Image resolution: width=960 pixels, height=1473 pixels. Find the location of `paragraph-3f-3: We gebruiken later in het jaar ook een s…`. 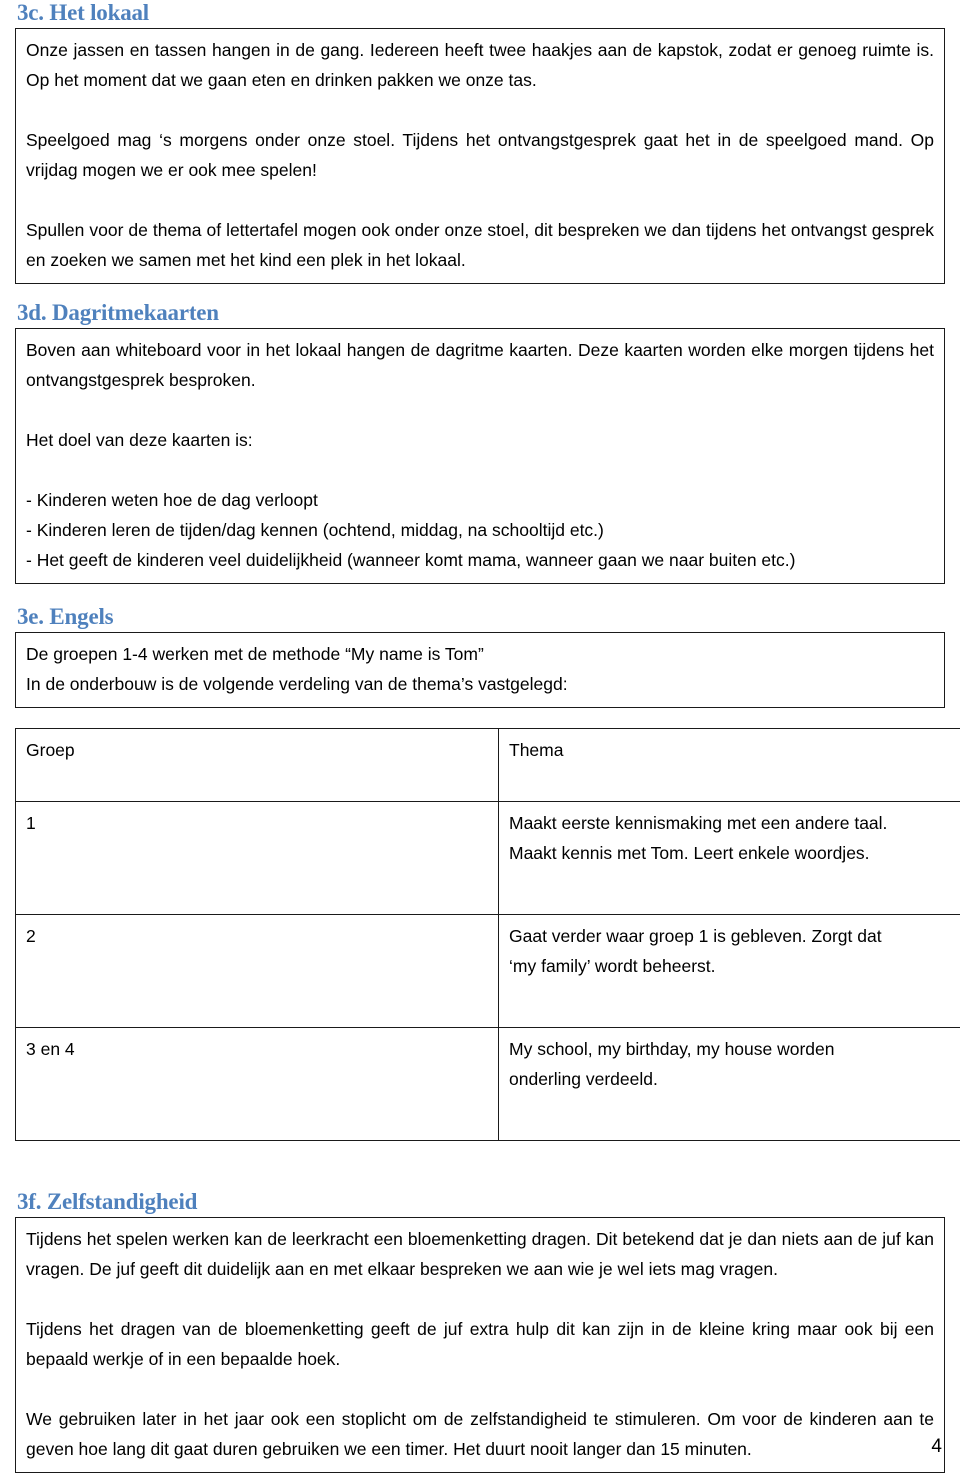

paragraph-3f-3: We gebruiken later in het jaar ook een s… is located at coordinates (480, 1434).